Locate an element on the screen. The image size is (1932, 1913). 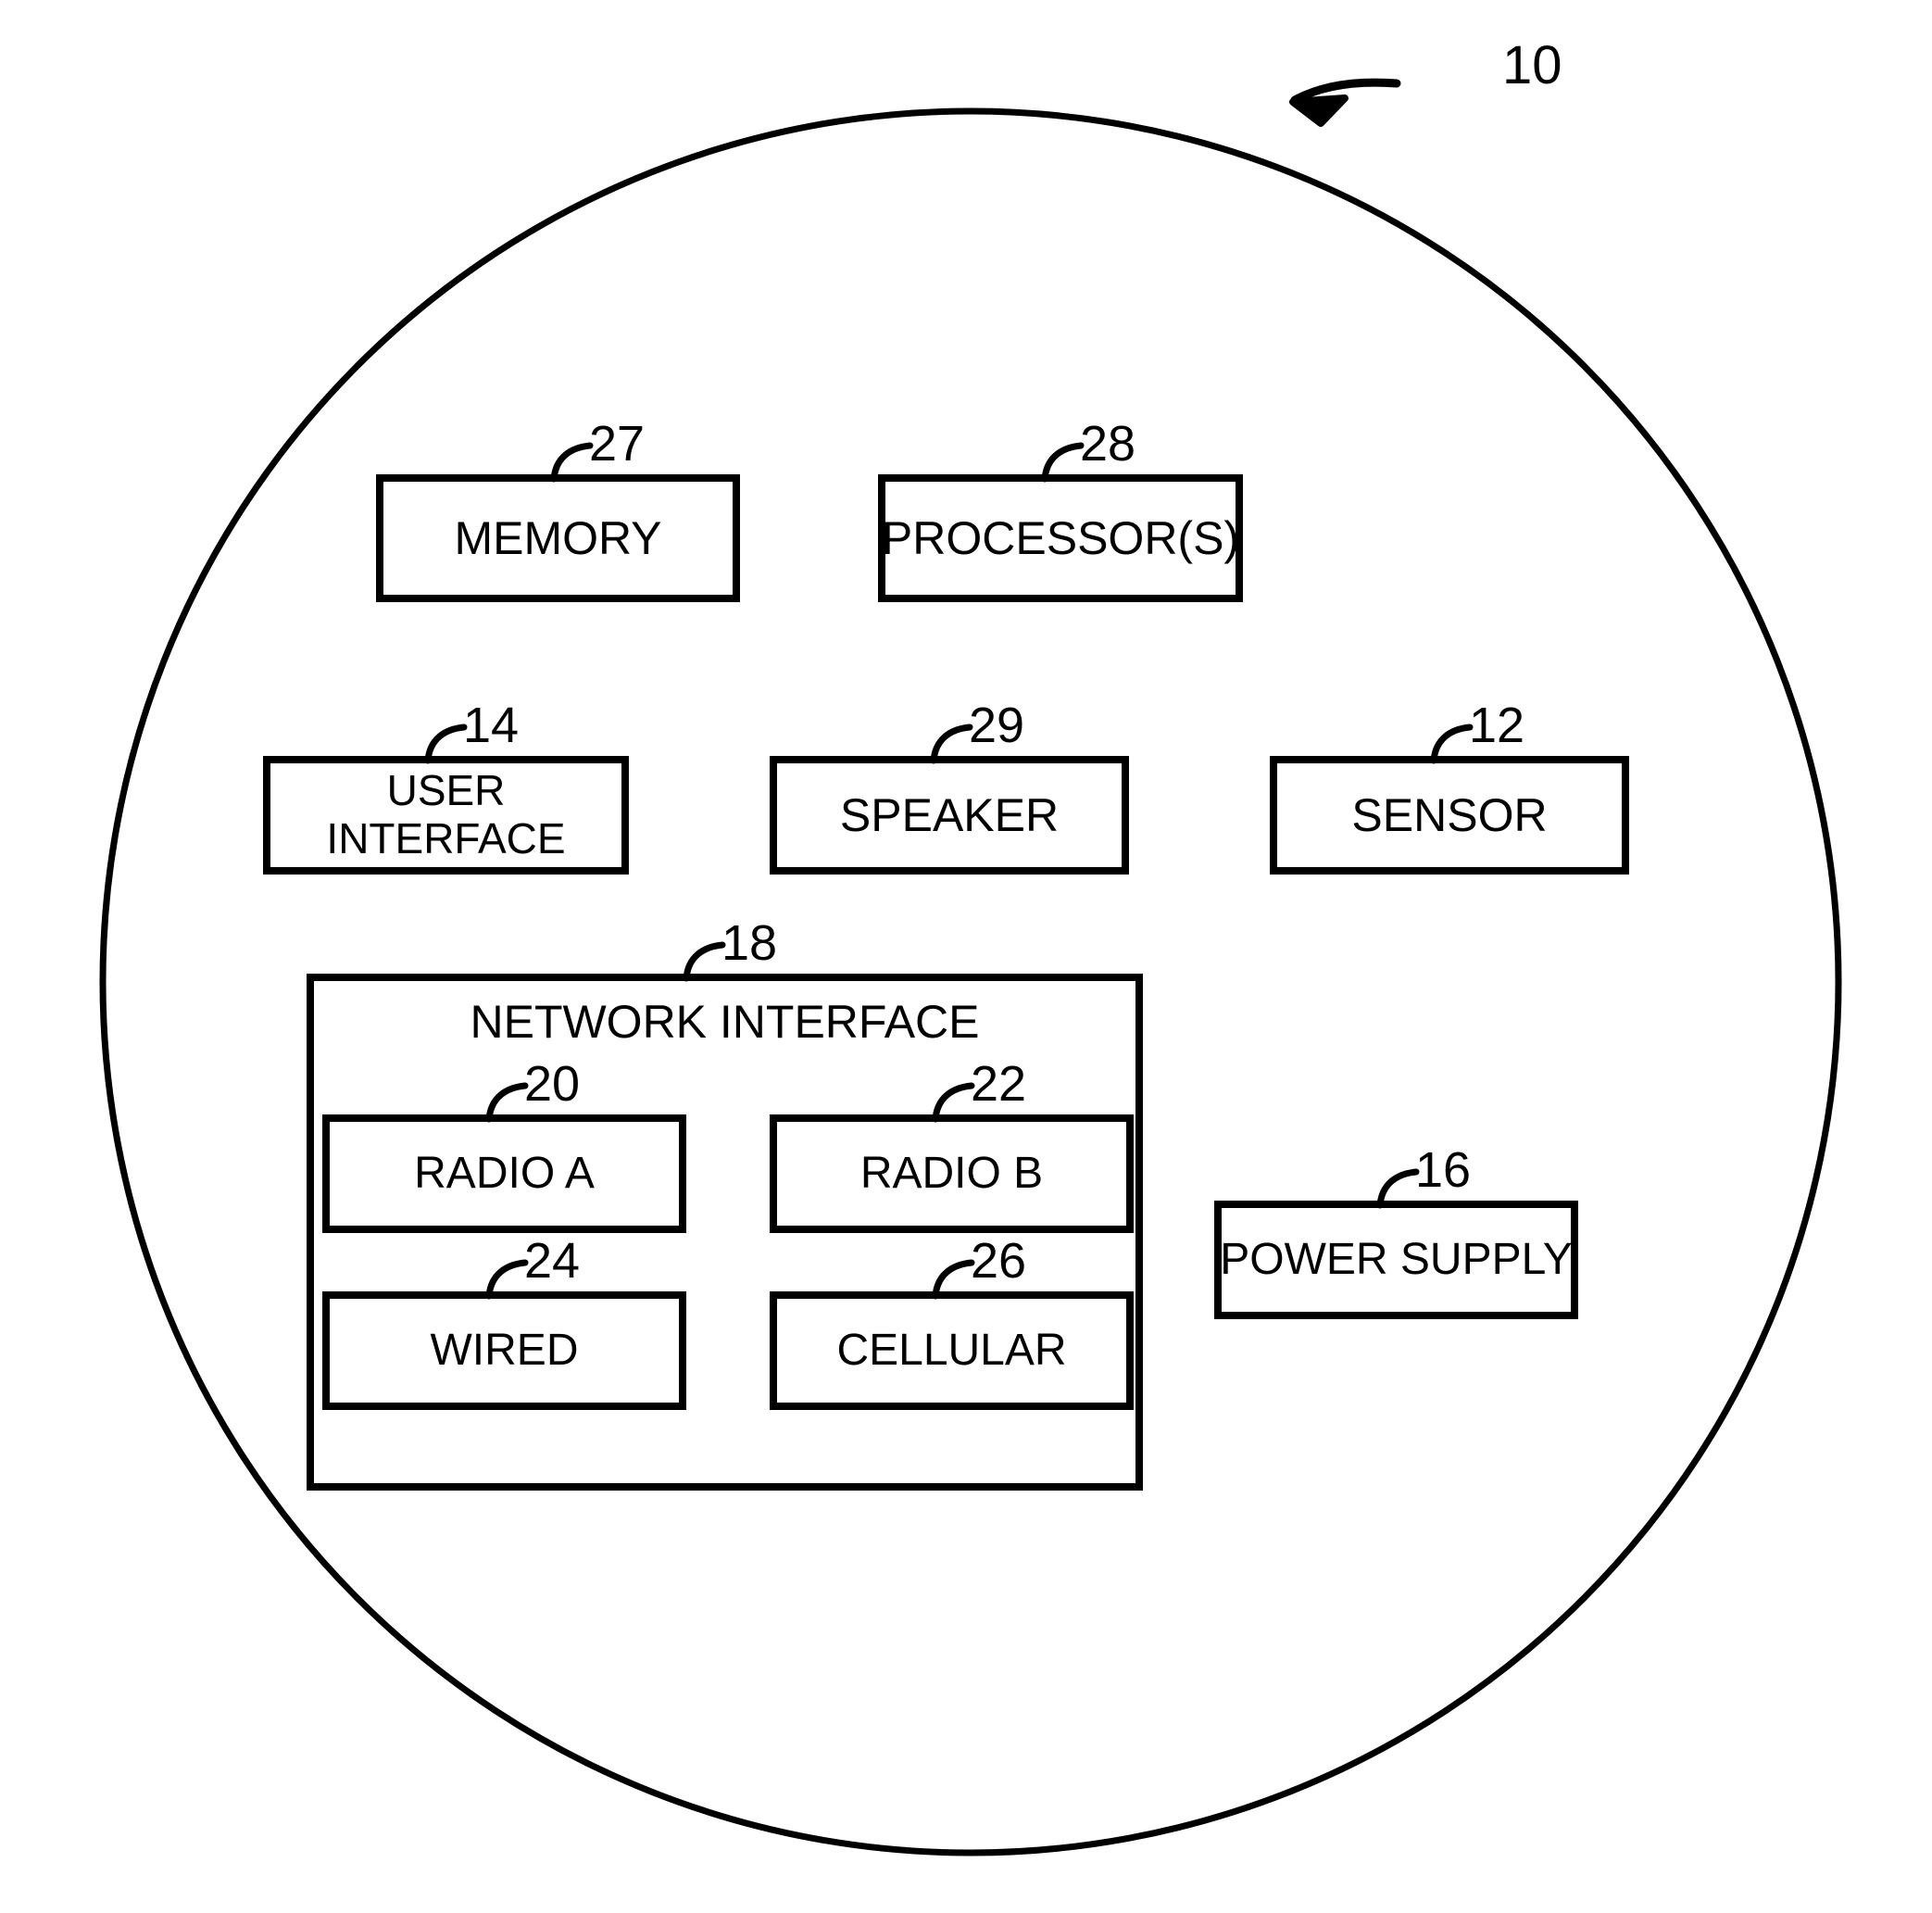
reference-numeral-29: 29 is located at coordinates (997, 725).